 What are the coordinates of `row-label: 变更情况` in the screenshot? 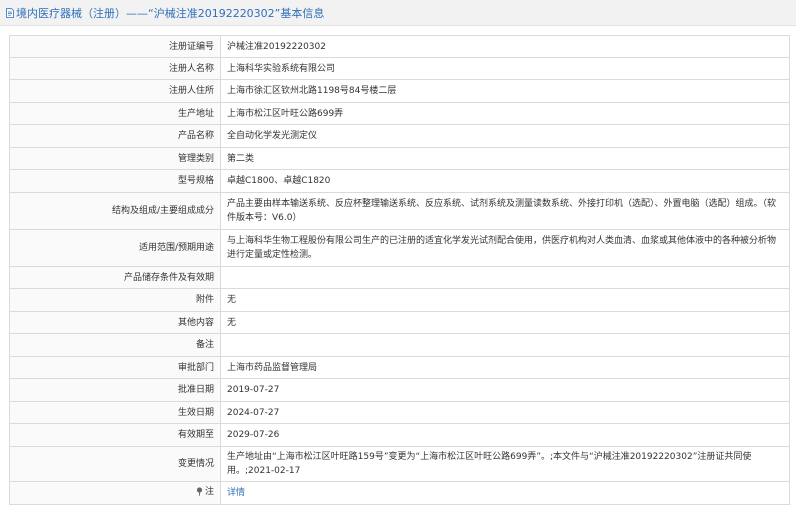 It's located at (115, 464).